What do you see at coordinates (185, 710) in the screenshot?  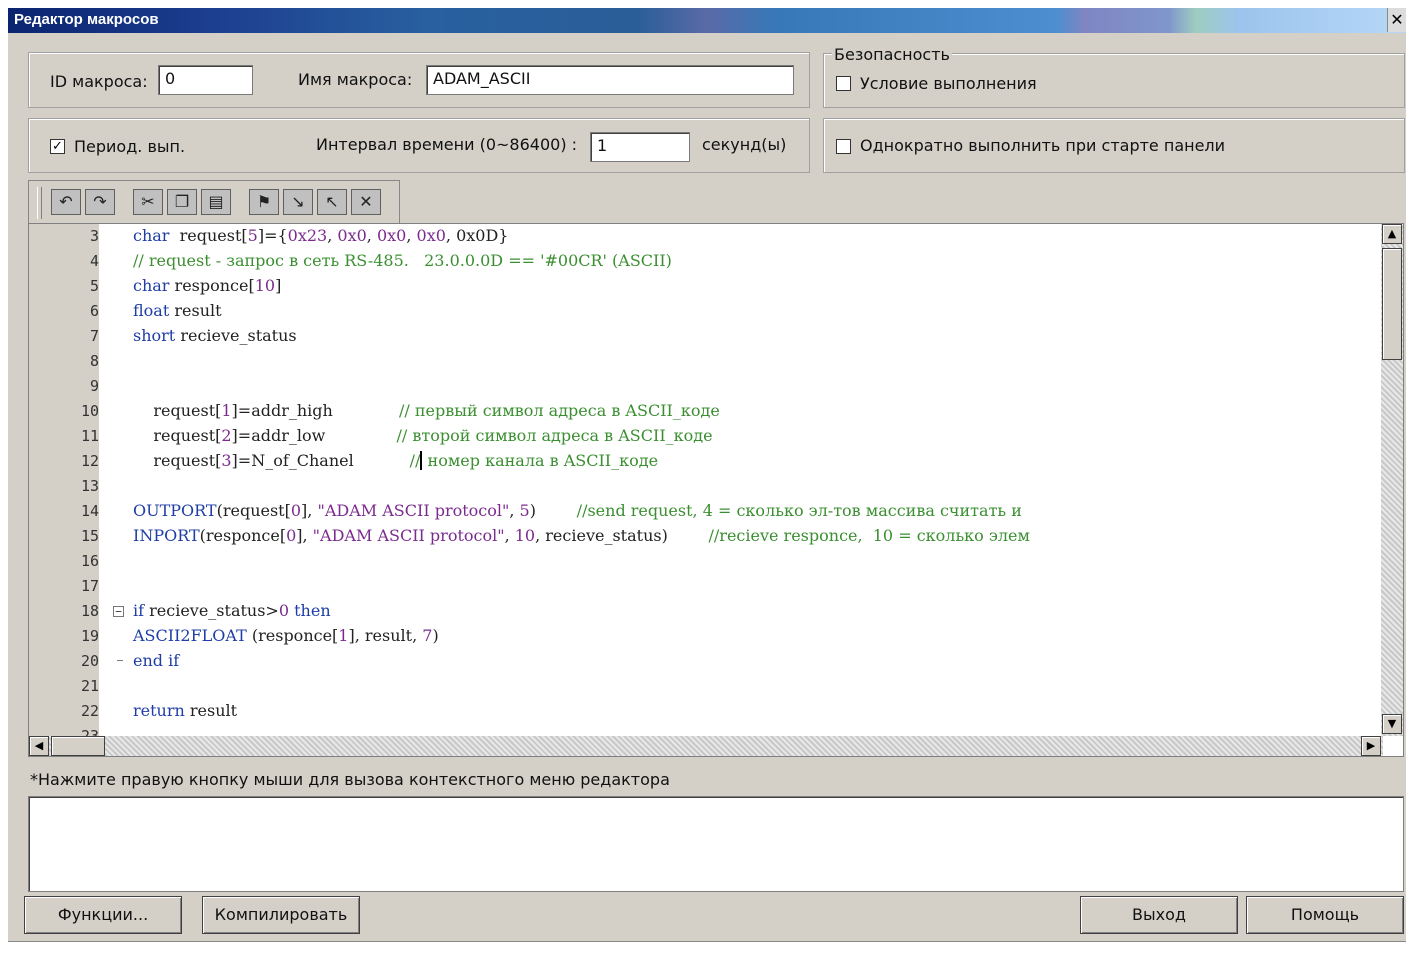 I see `code-line-22: return result` at bounding box center [185, 710].